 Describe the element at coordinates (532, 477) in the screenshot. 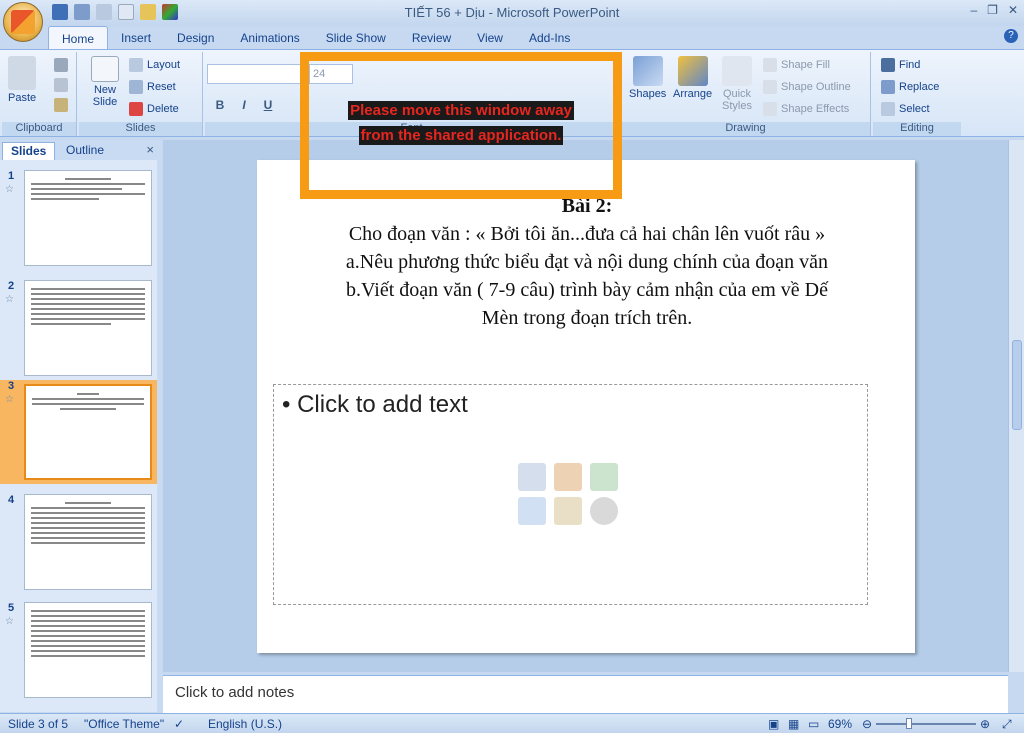

I see `table-icon` at that location.